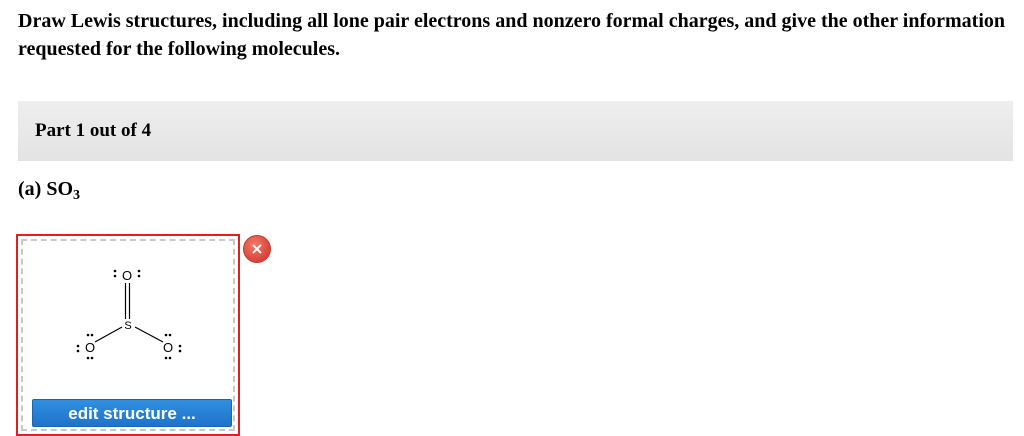 This screenshot has height=436, width=1024. I want to click on close-icon: ×, so click(257, 249).